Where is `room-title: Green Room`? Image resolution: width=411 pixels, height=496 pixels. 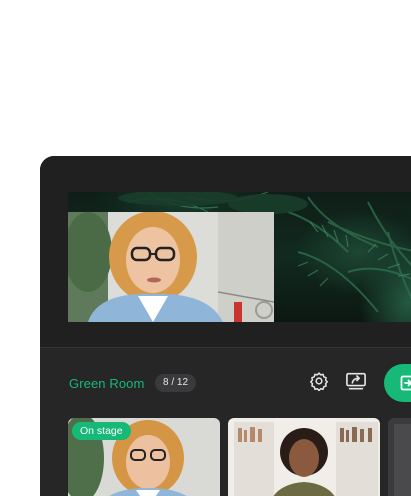 room-title: Green Room is located at coordinates (106, 383).